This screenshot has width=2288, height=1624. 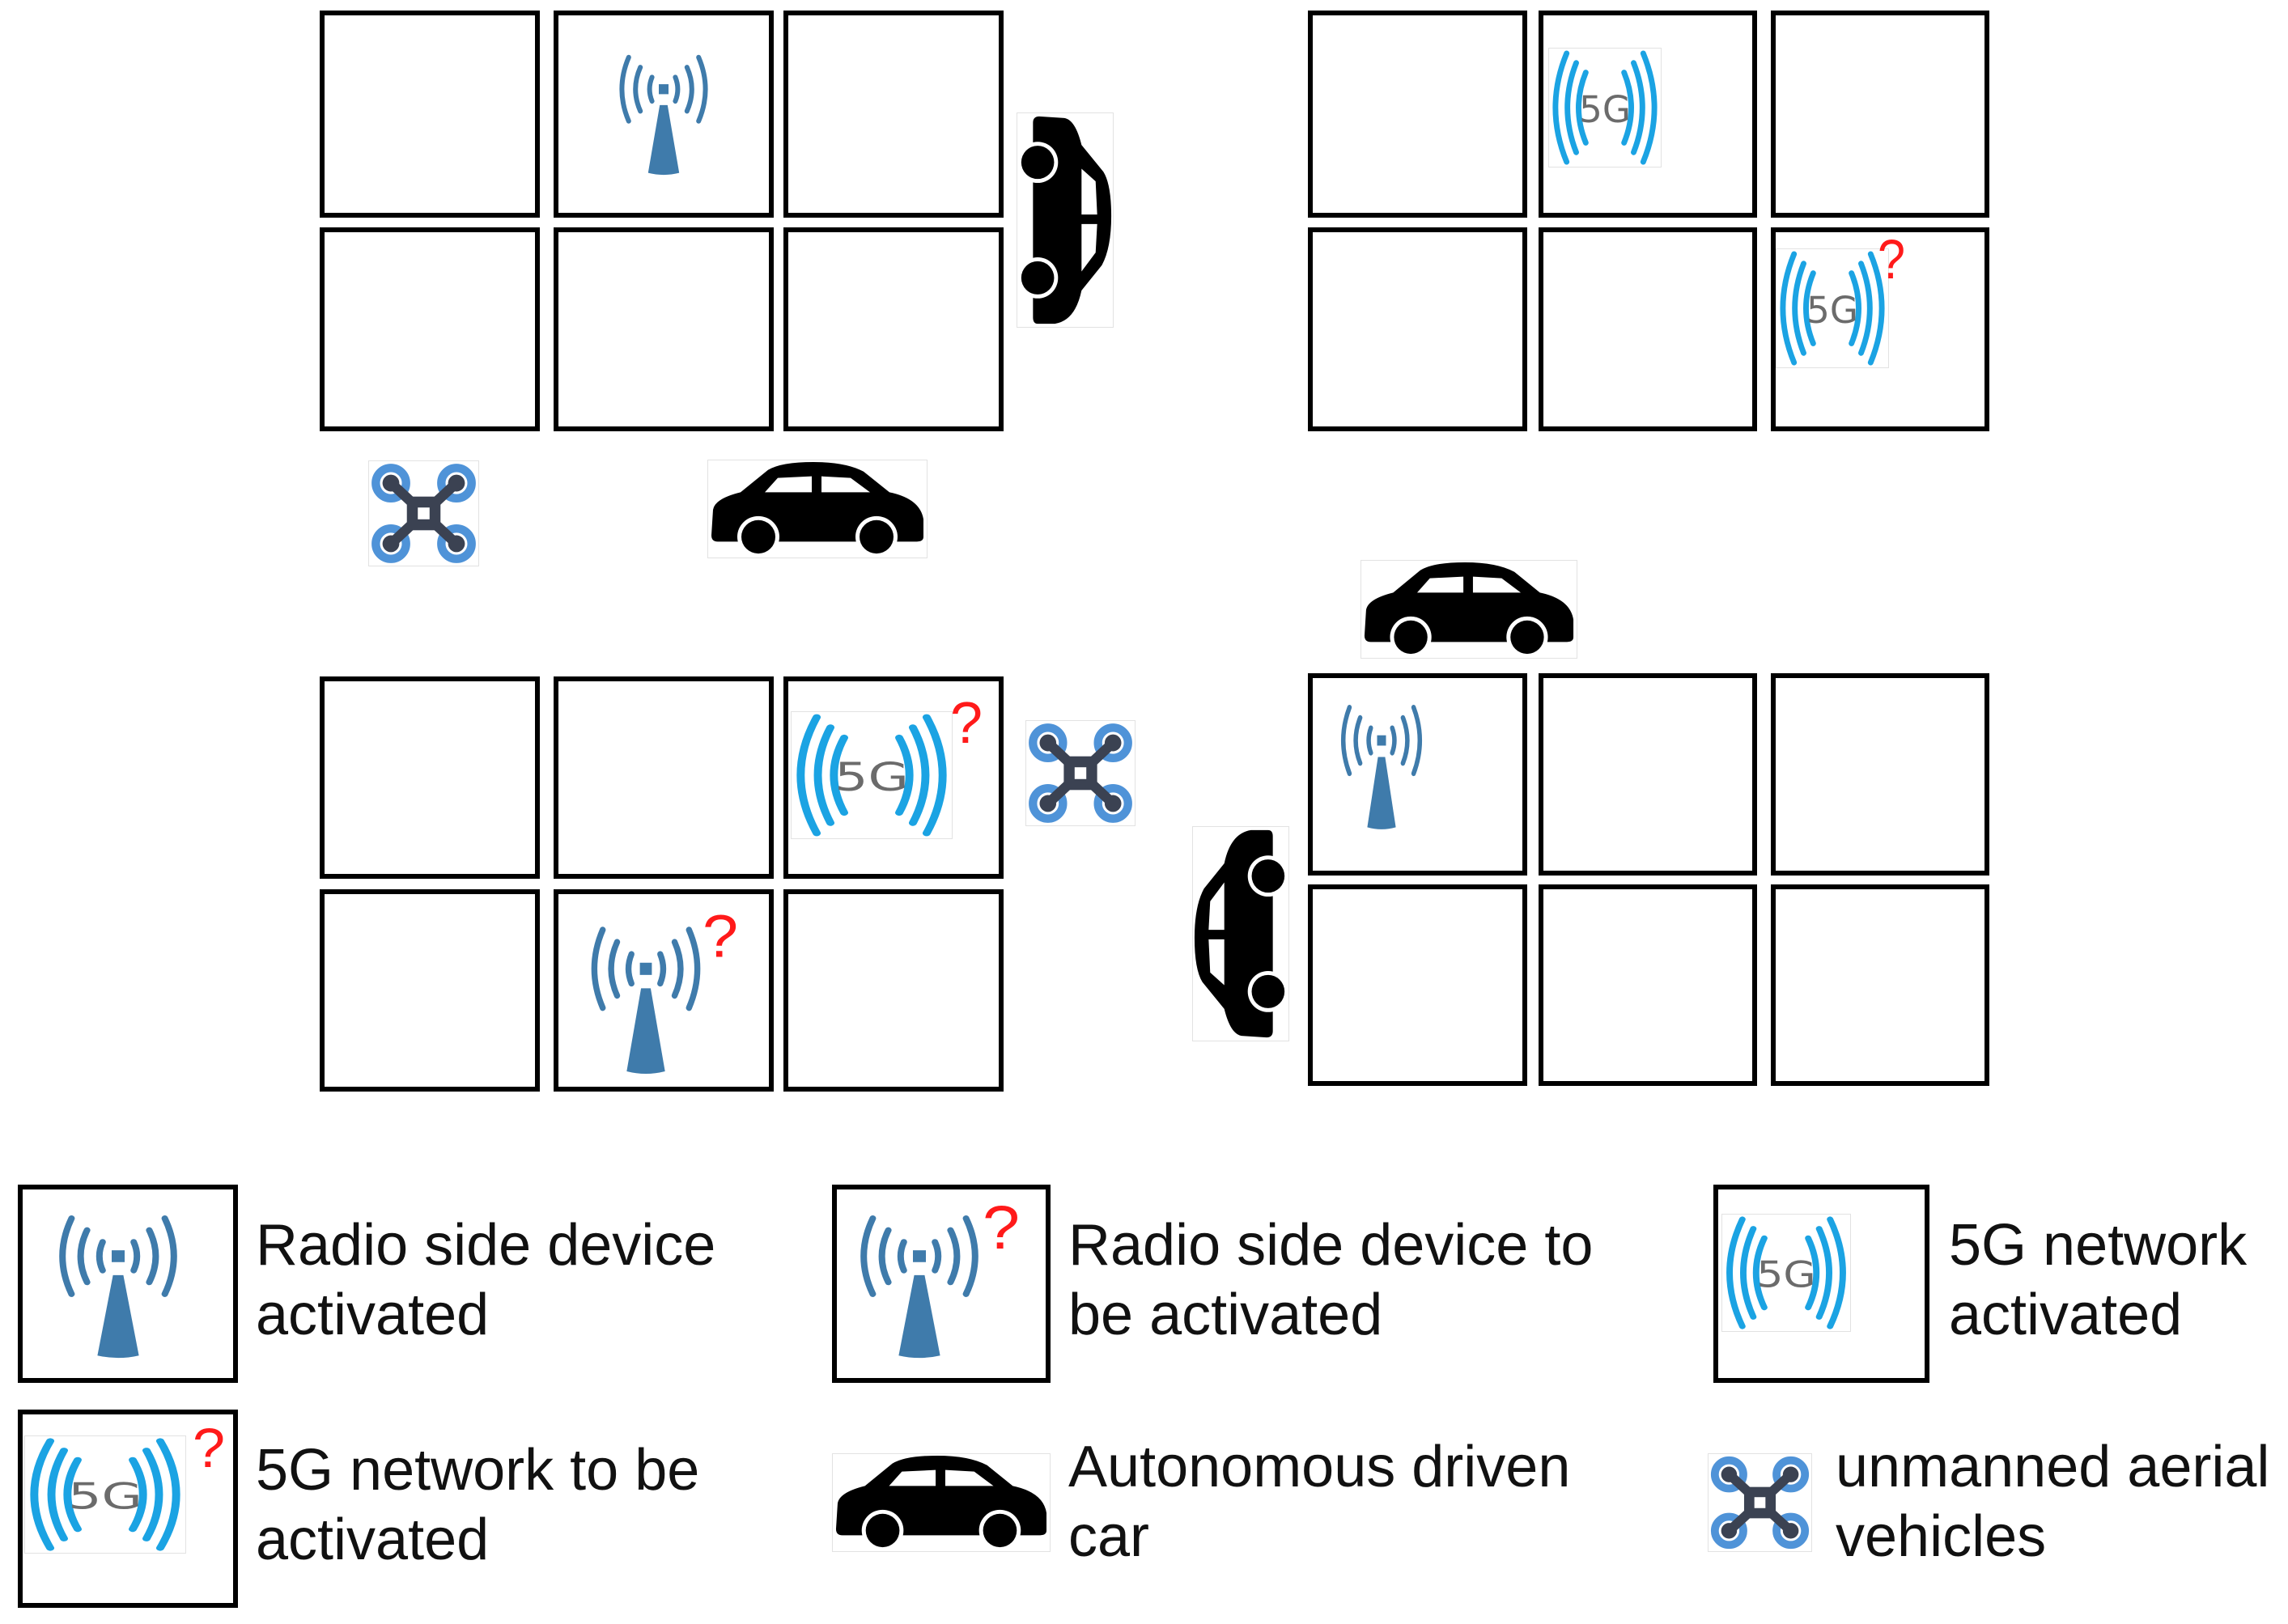 What do you see at coordinates (1760, 1502) in the screenshot?
I see `legend-swatch-drone` at bounding box center [1760, 1502].